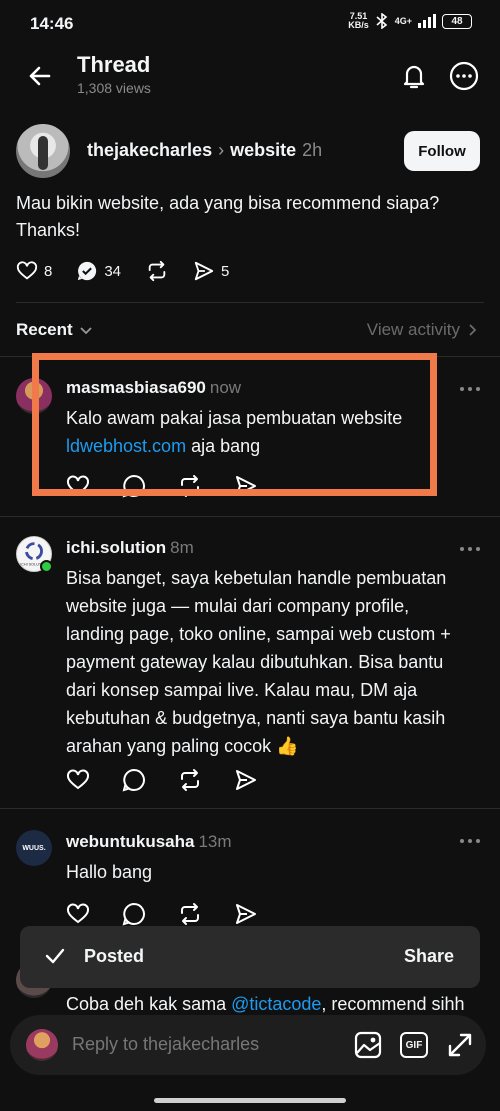 This screenshot has width=500, height=1111. I want to click on follow-button: Follow, so click(442, 151).